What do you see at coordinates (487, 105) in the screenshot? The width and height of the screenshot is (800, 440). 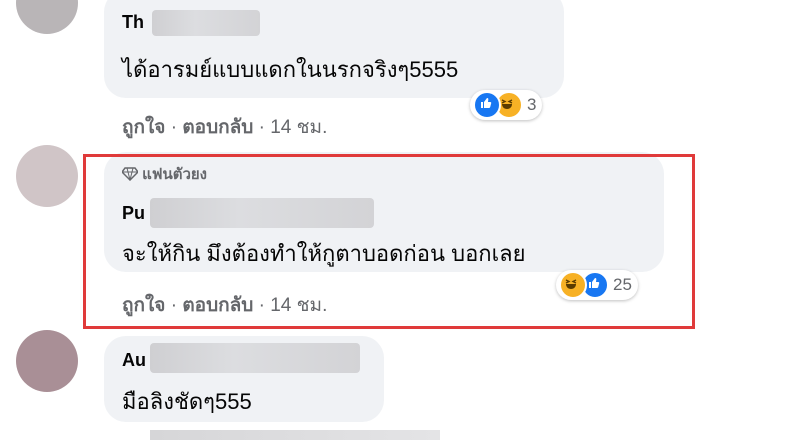 I see `like-icon` at bounding box center [487, 105].